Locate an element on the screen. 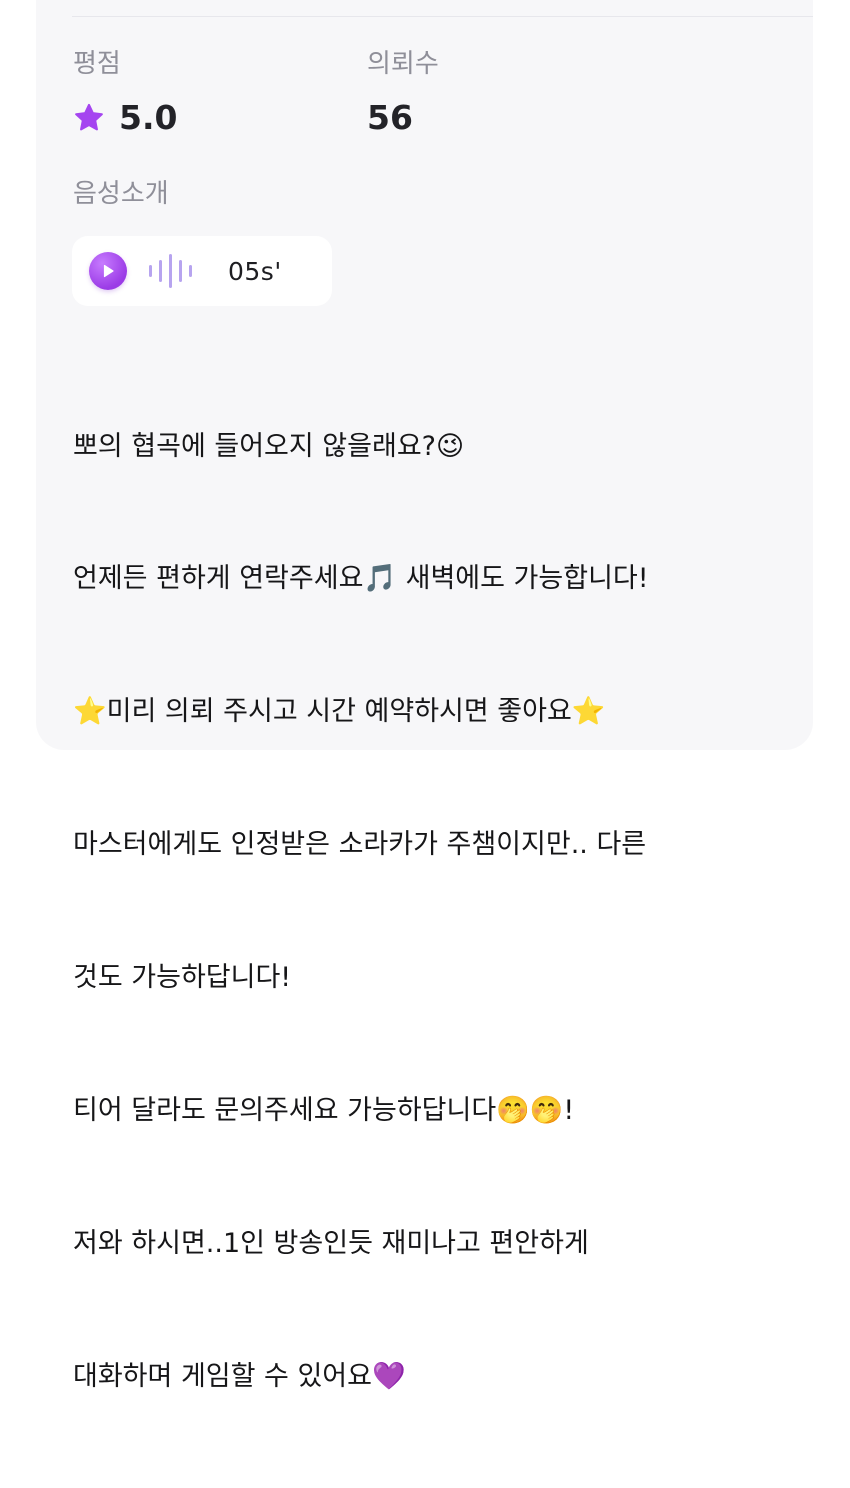 Image resolution: width=850 pixels, height=1488 pixels. play-button is located at coordinates (108, 271).